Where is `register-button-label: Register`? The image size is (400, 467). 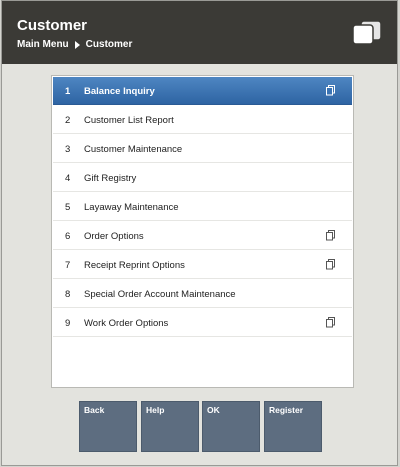
register-button-label: Register is located at coordinates (286, 410).